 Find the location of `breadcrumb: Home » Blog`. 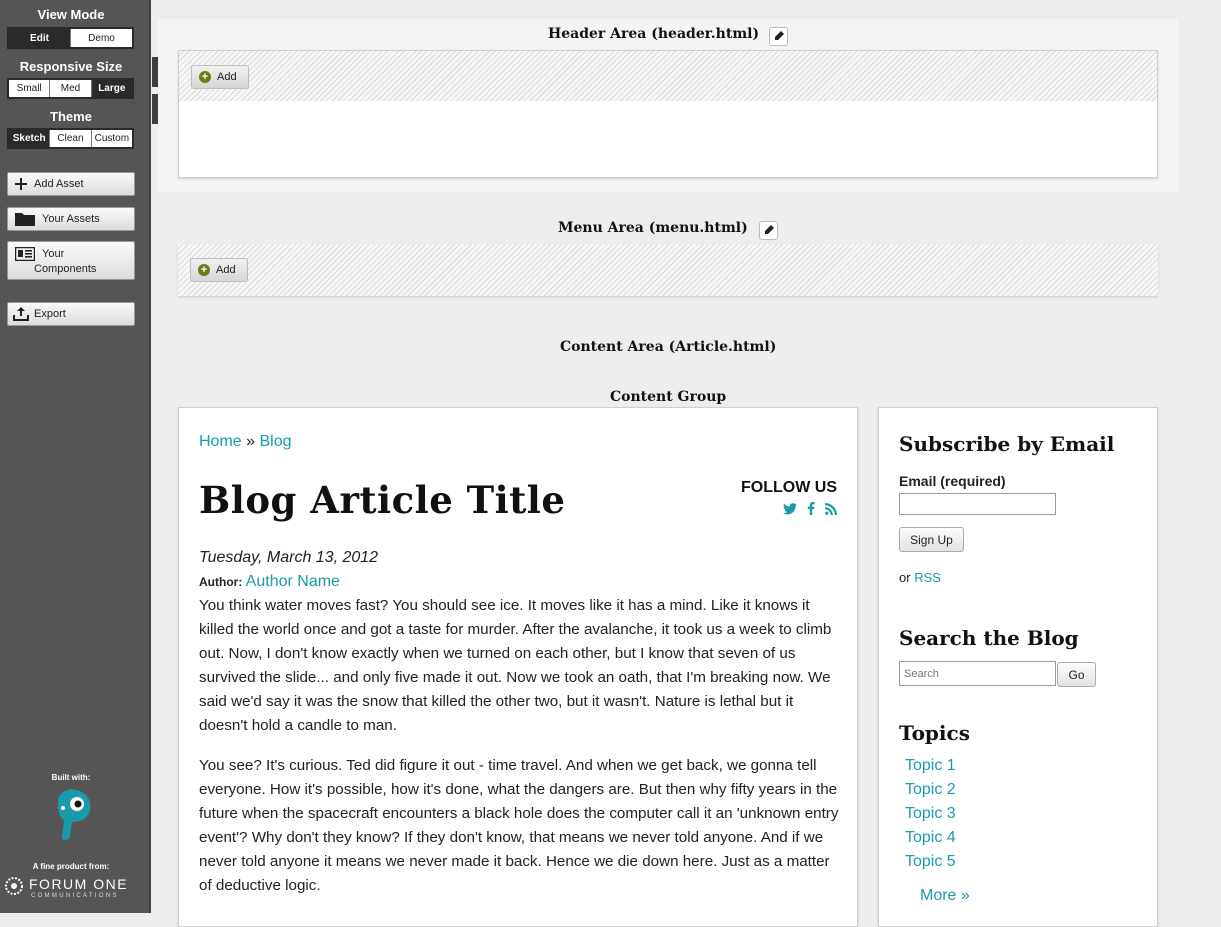

breadcrumb: Home » Blog is located at coordinates (245, 442).